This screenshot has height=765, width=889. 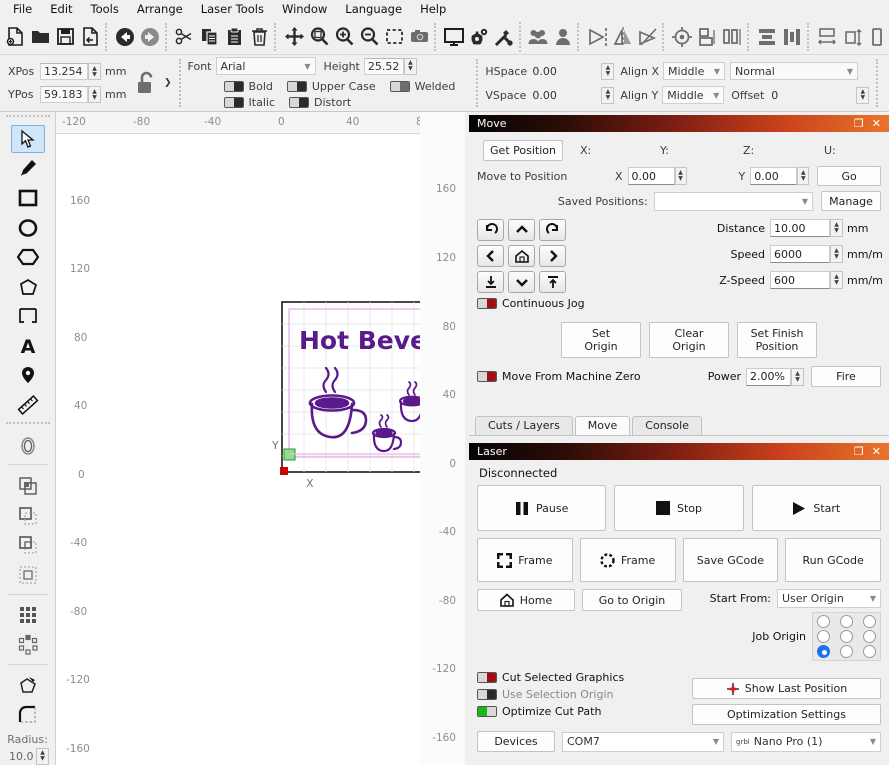 I want to click on frame-square-button: Frame, so click(x=525, y=560).